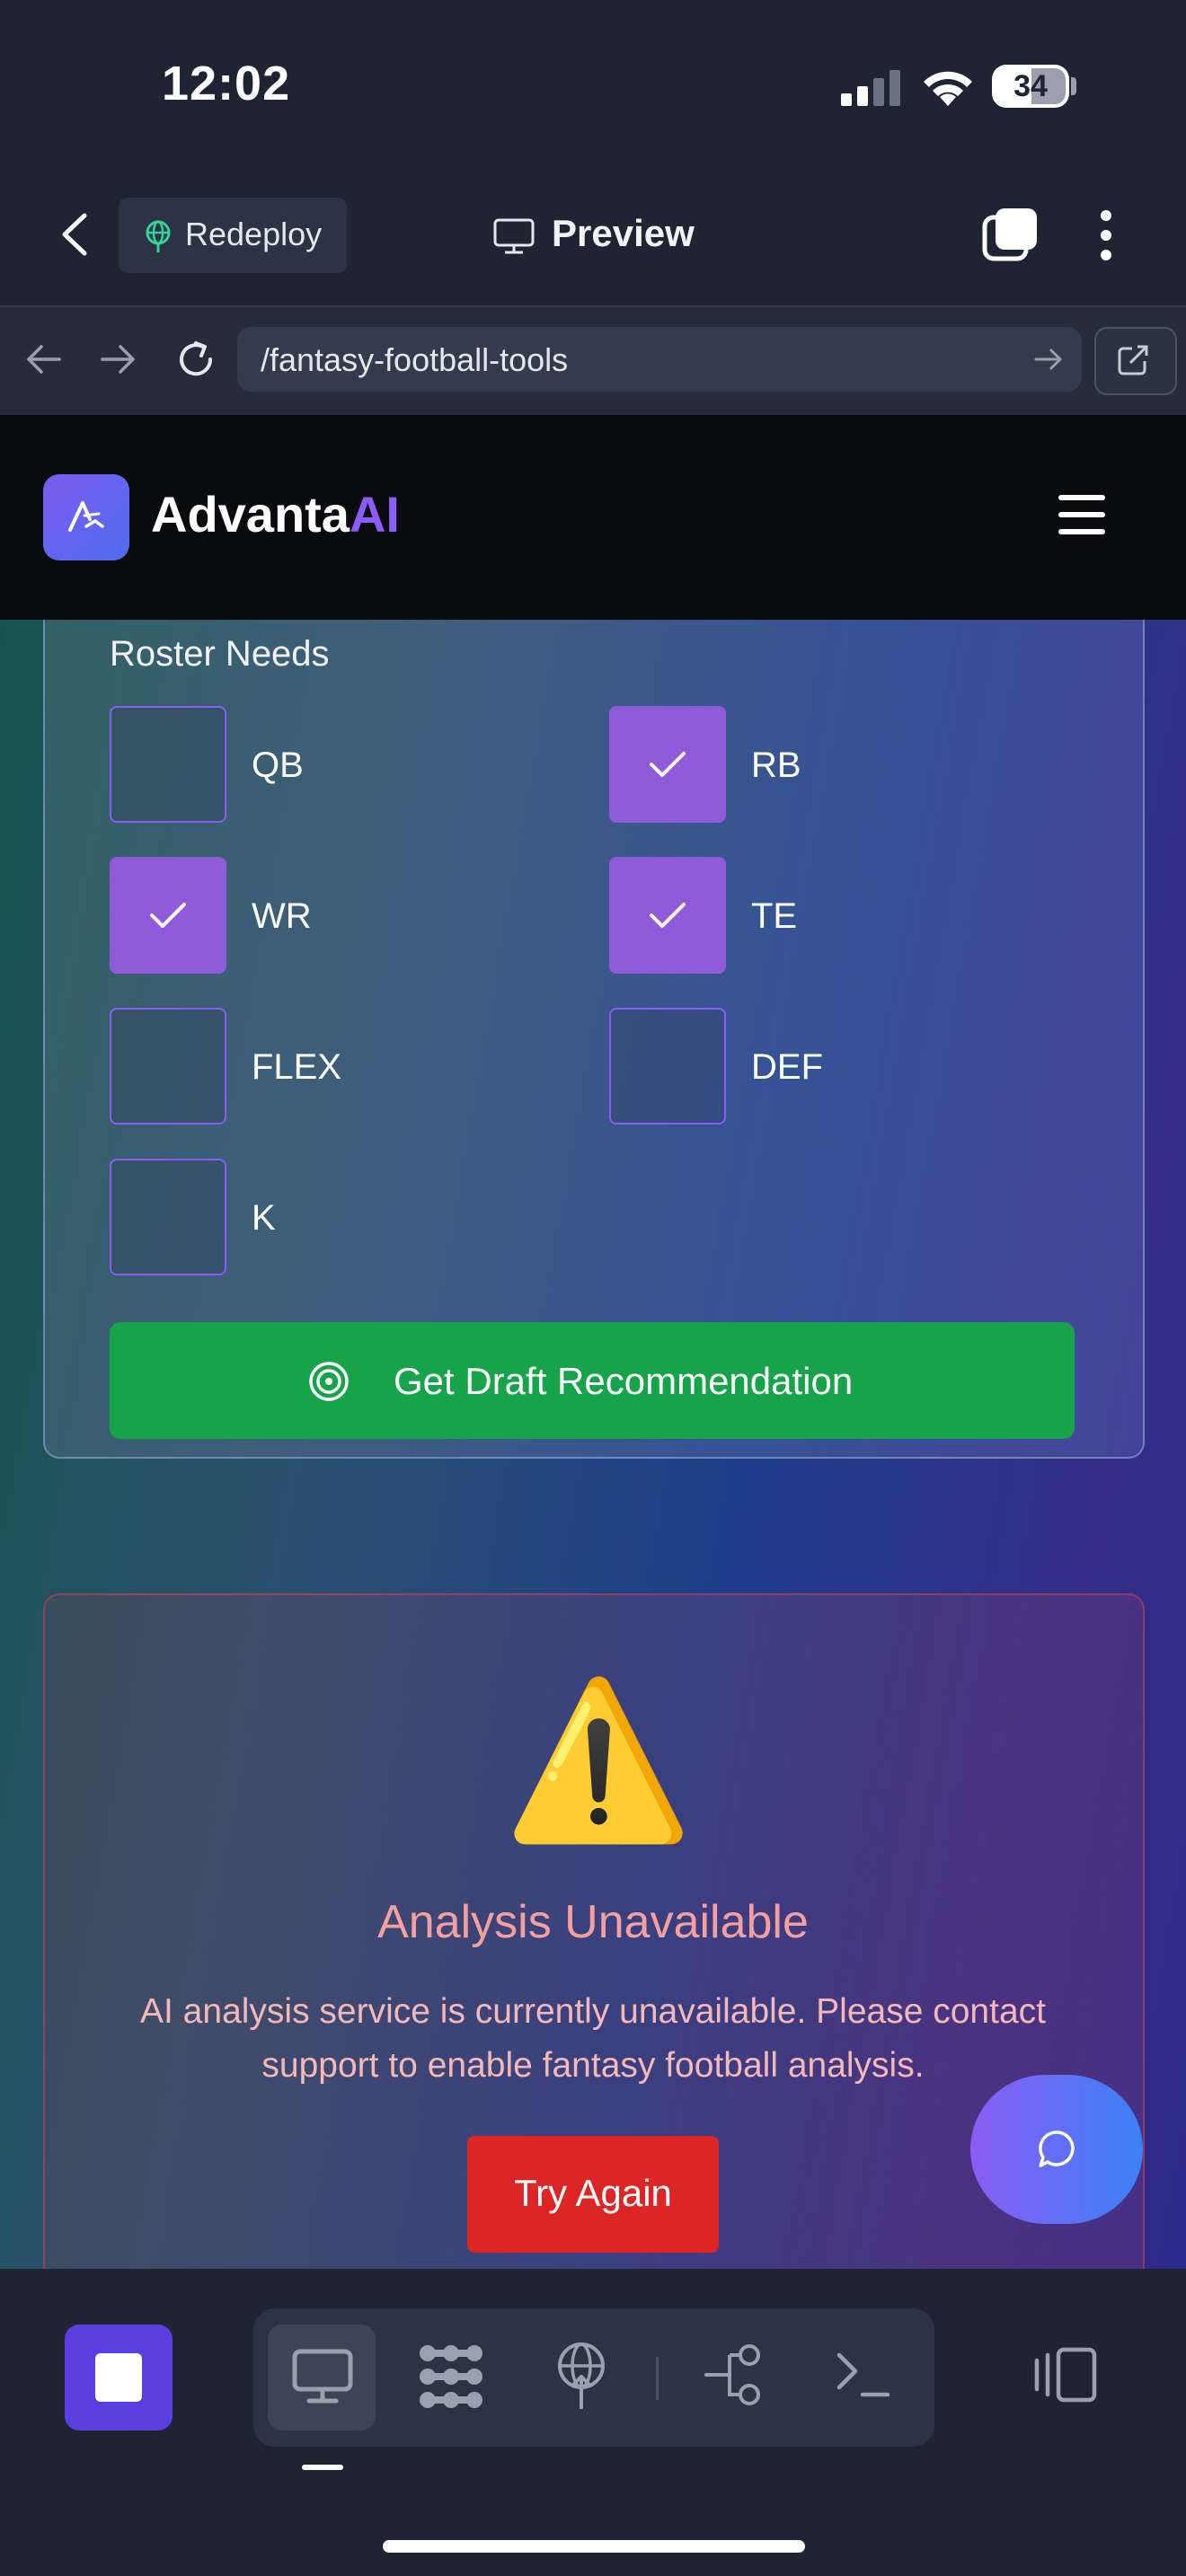 Image resolution: width=1186 pixels, height=2576 pixels. What do you see at coordinates (195, 359) in the screenshot?
I see `reload-icon` at bounding box center [195, 359].